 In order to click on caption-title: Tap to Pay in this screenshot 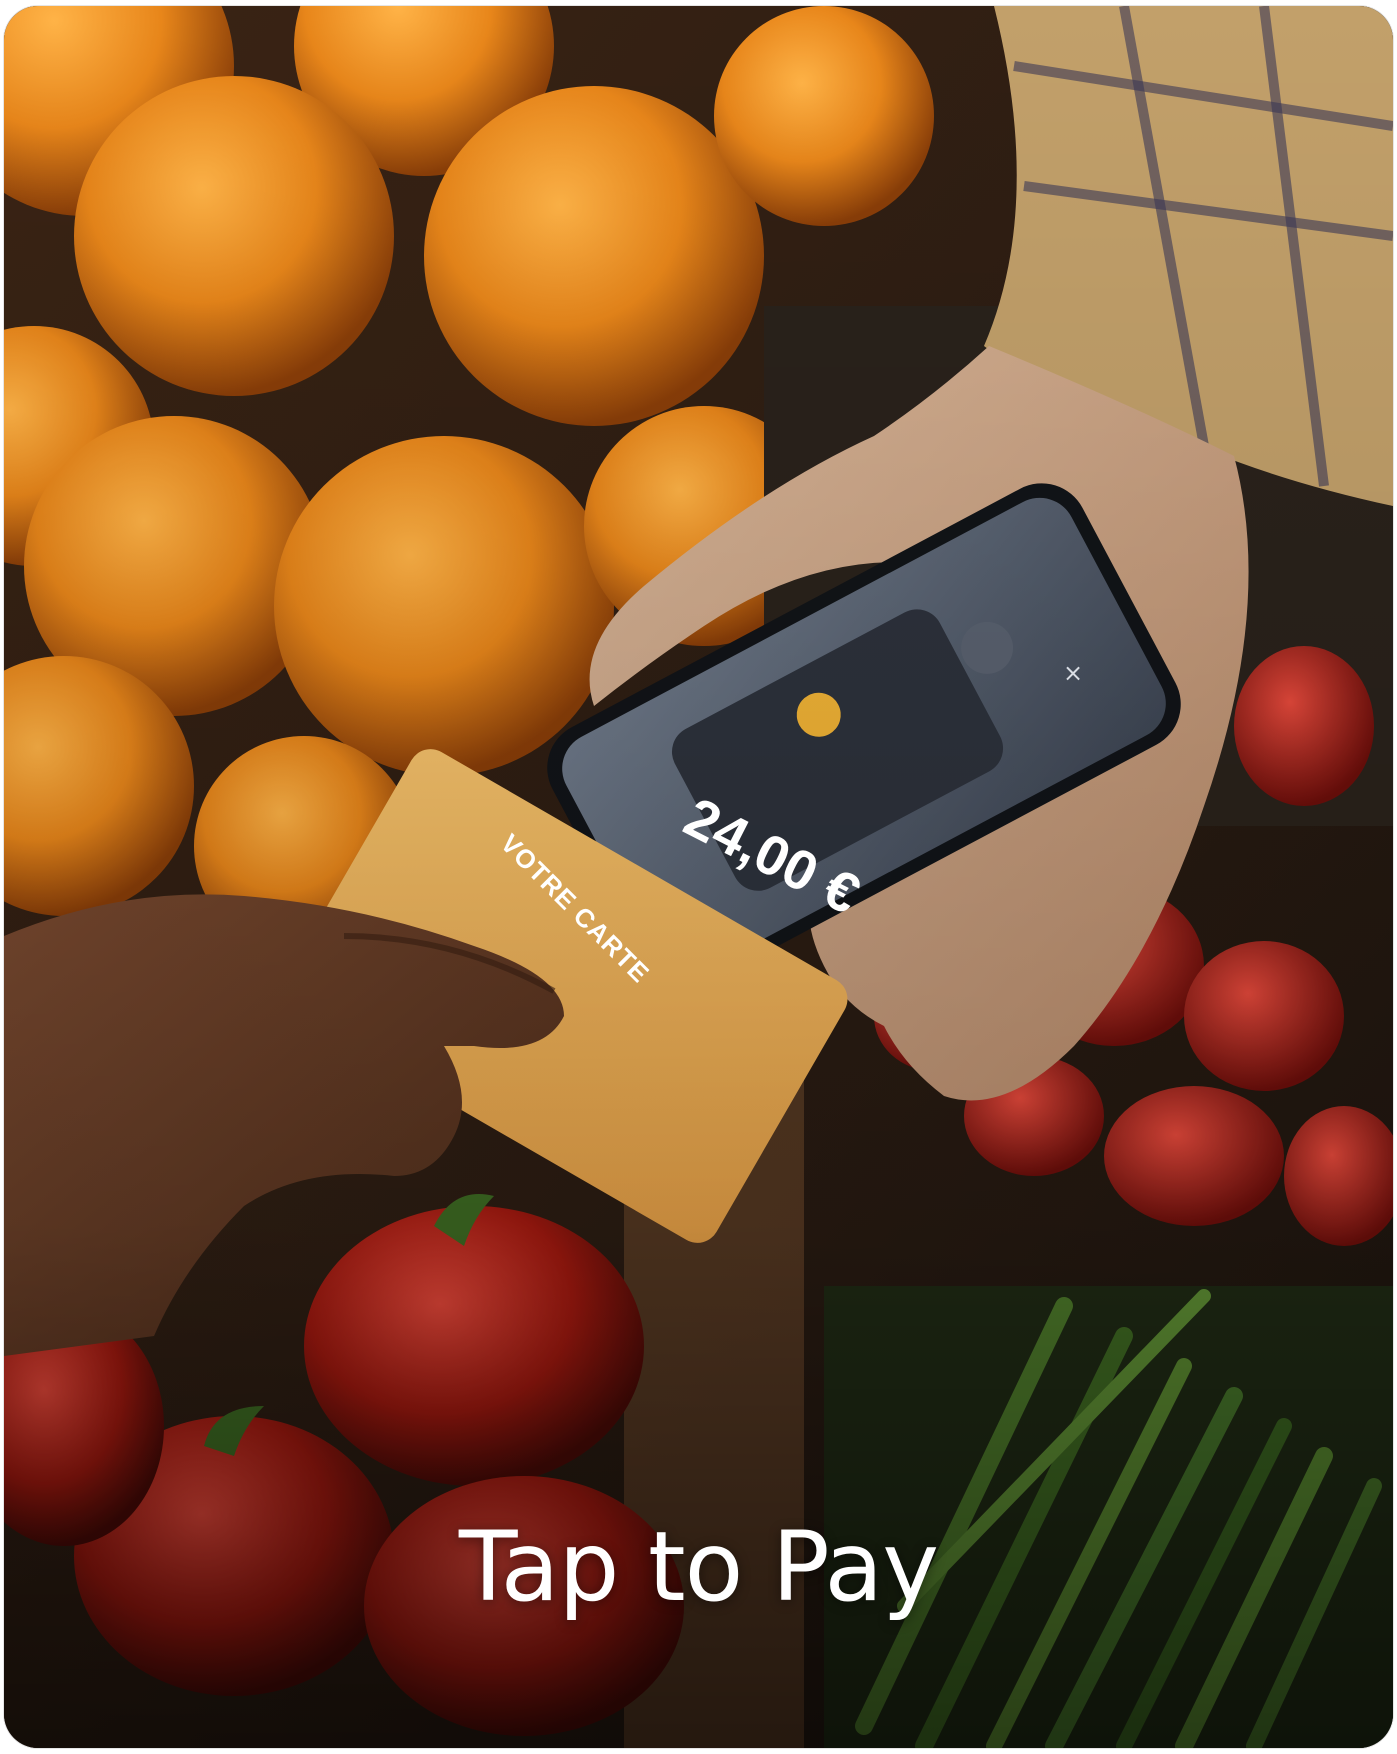, I will do `click(698, 1567)`.